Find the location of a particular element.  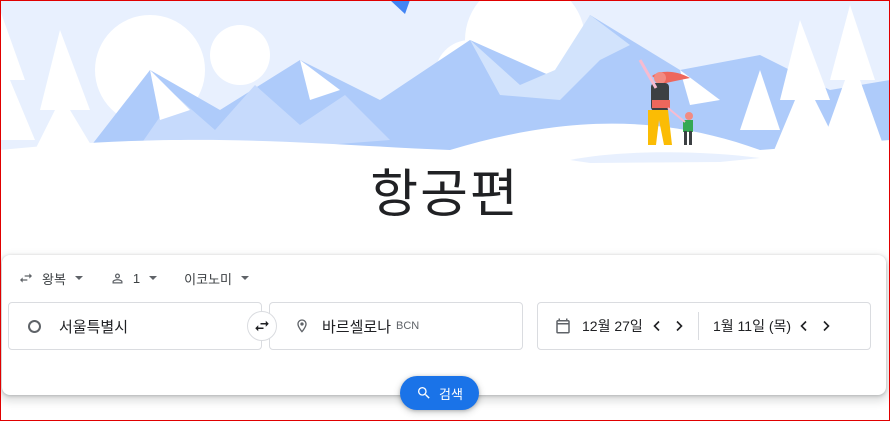

origin-field: 서울특별시 is located at coordinates (135, 326).